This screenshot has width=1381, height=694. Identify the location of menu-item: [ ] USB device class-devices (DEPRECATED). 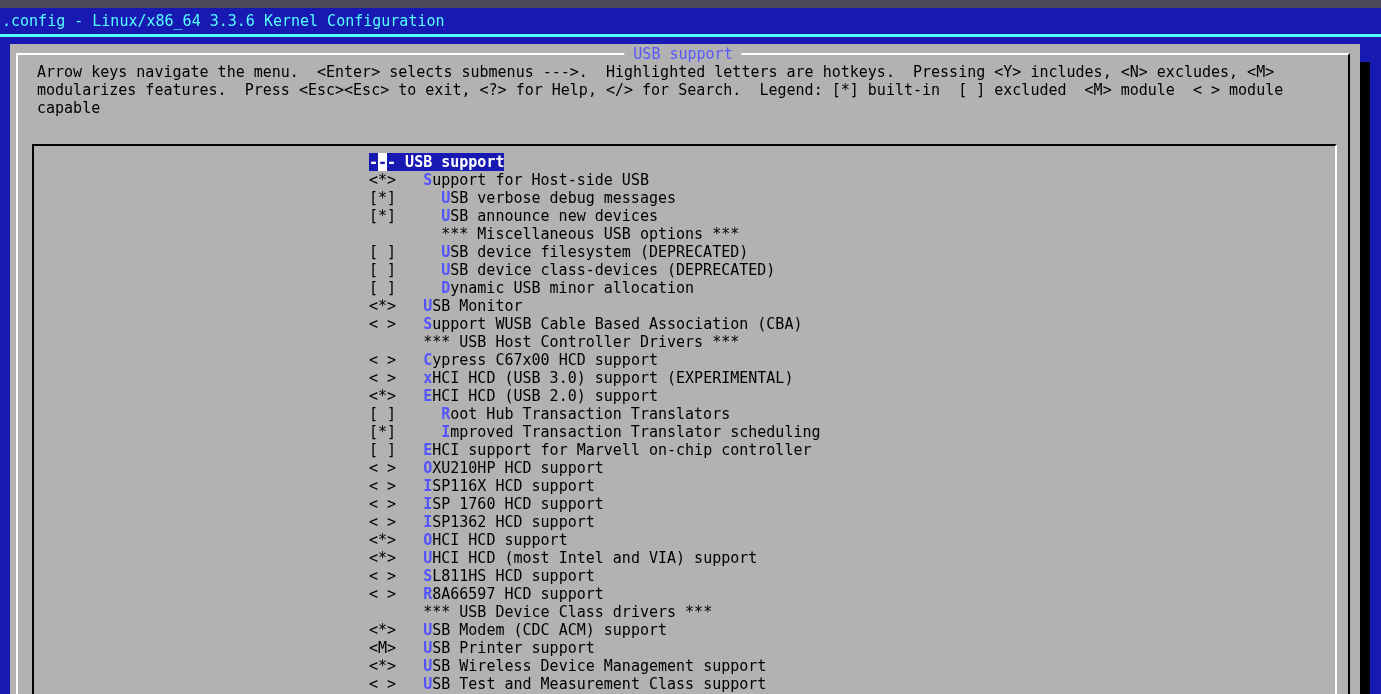
(572, 270).